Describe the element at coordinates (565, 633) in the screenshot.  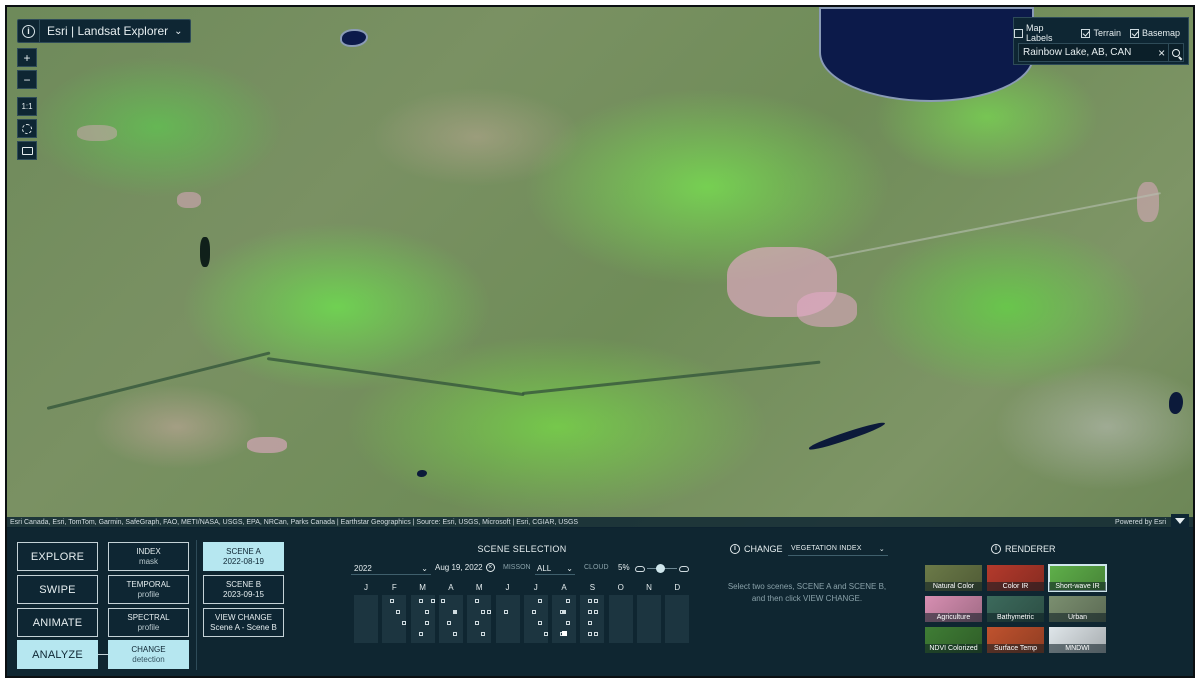
I see `selected-scene-marker` at that location.